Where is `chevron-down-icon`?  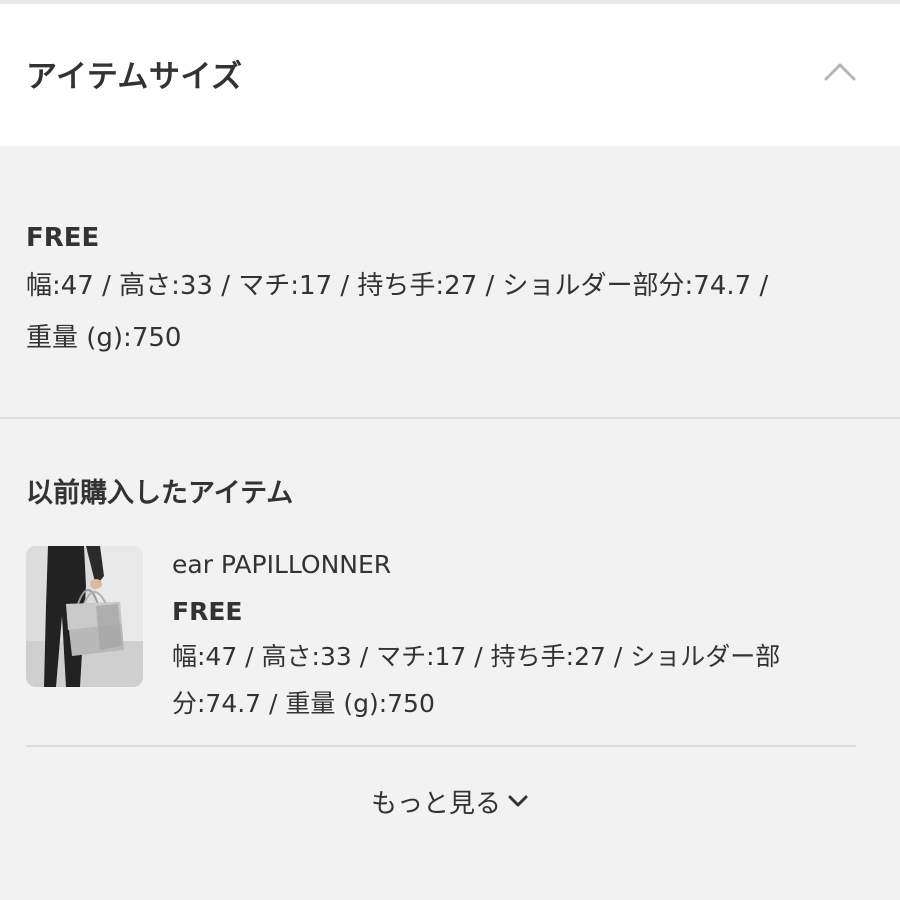
chevron-down-icon is located at coordinates (518, 801).